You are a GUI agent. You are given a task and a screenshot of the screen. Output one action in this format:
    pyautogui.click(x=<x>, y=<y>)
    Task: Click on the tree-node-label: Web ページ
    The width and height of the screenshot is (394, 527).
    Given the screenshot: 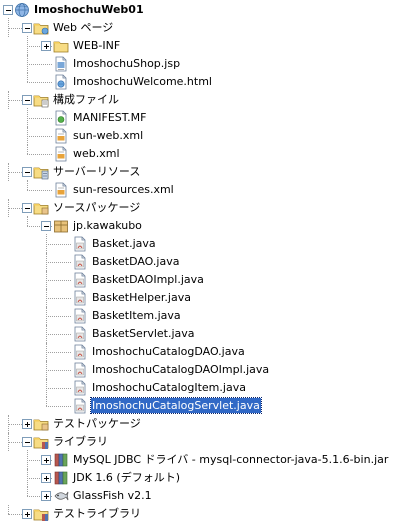 What is the action you would take?
    pyautogui.click(x=83, y=27)
    